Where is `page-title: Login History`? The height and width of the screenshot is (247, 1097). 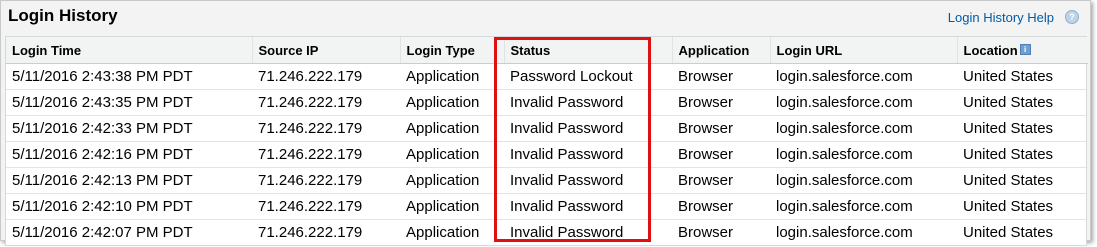 page-title: Login History is located at coordinates (63, 15).